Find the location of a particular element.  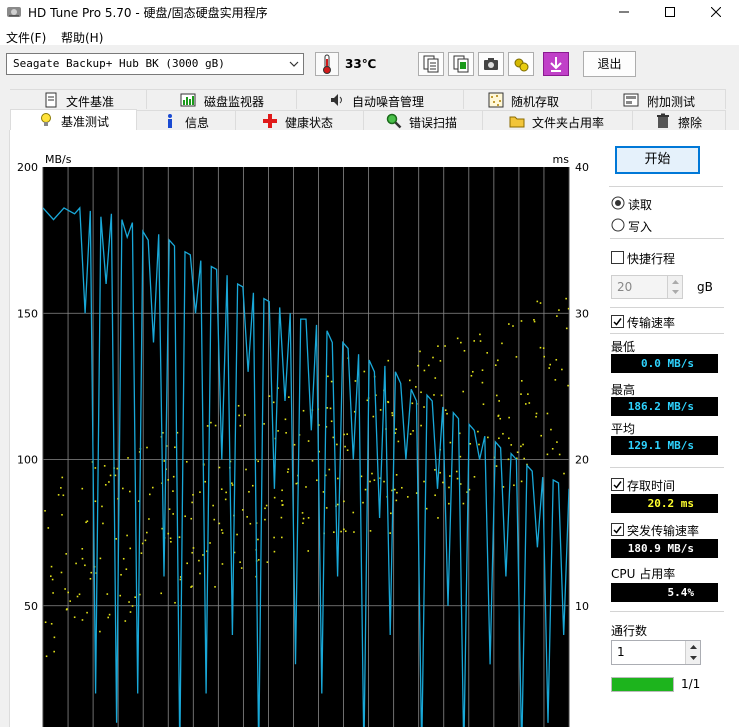

access-label: 存取时间 is located at coordinates (651, 485).